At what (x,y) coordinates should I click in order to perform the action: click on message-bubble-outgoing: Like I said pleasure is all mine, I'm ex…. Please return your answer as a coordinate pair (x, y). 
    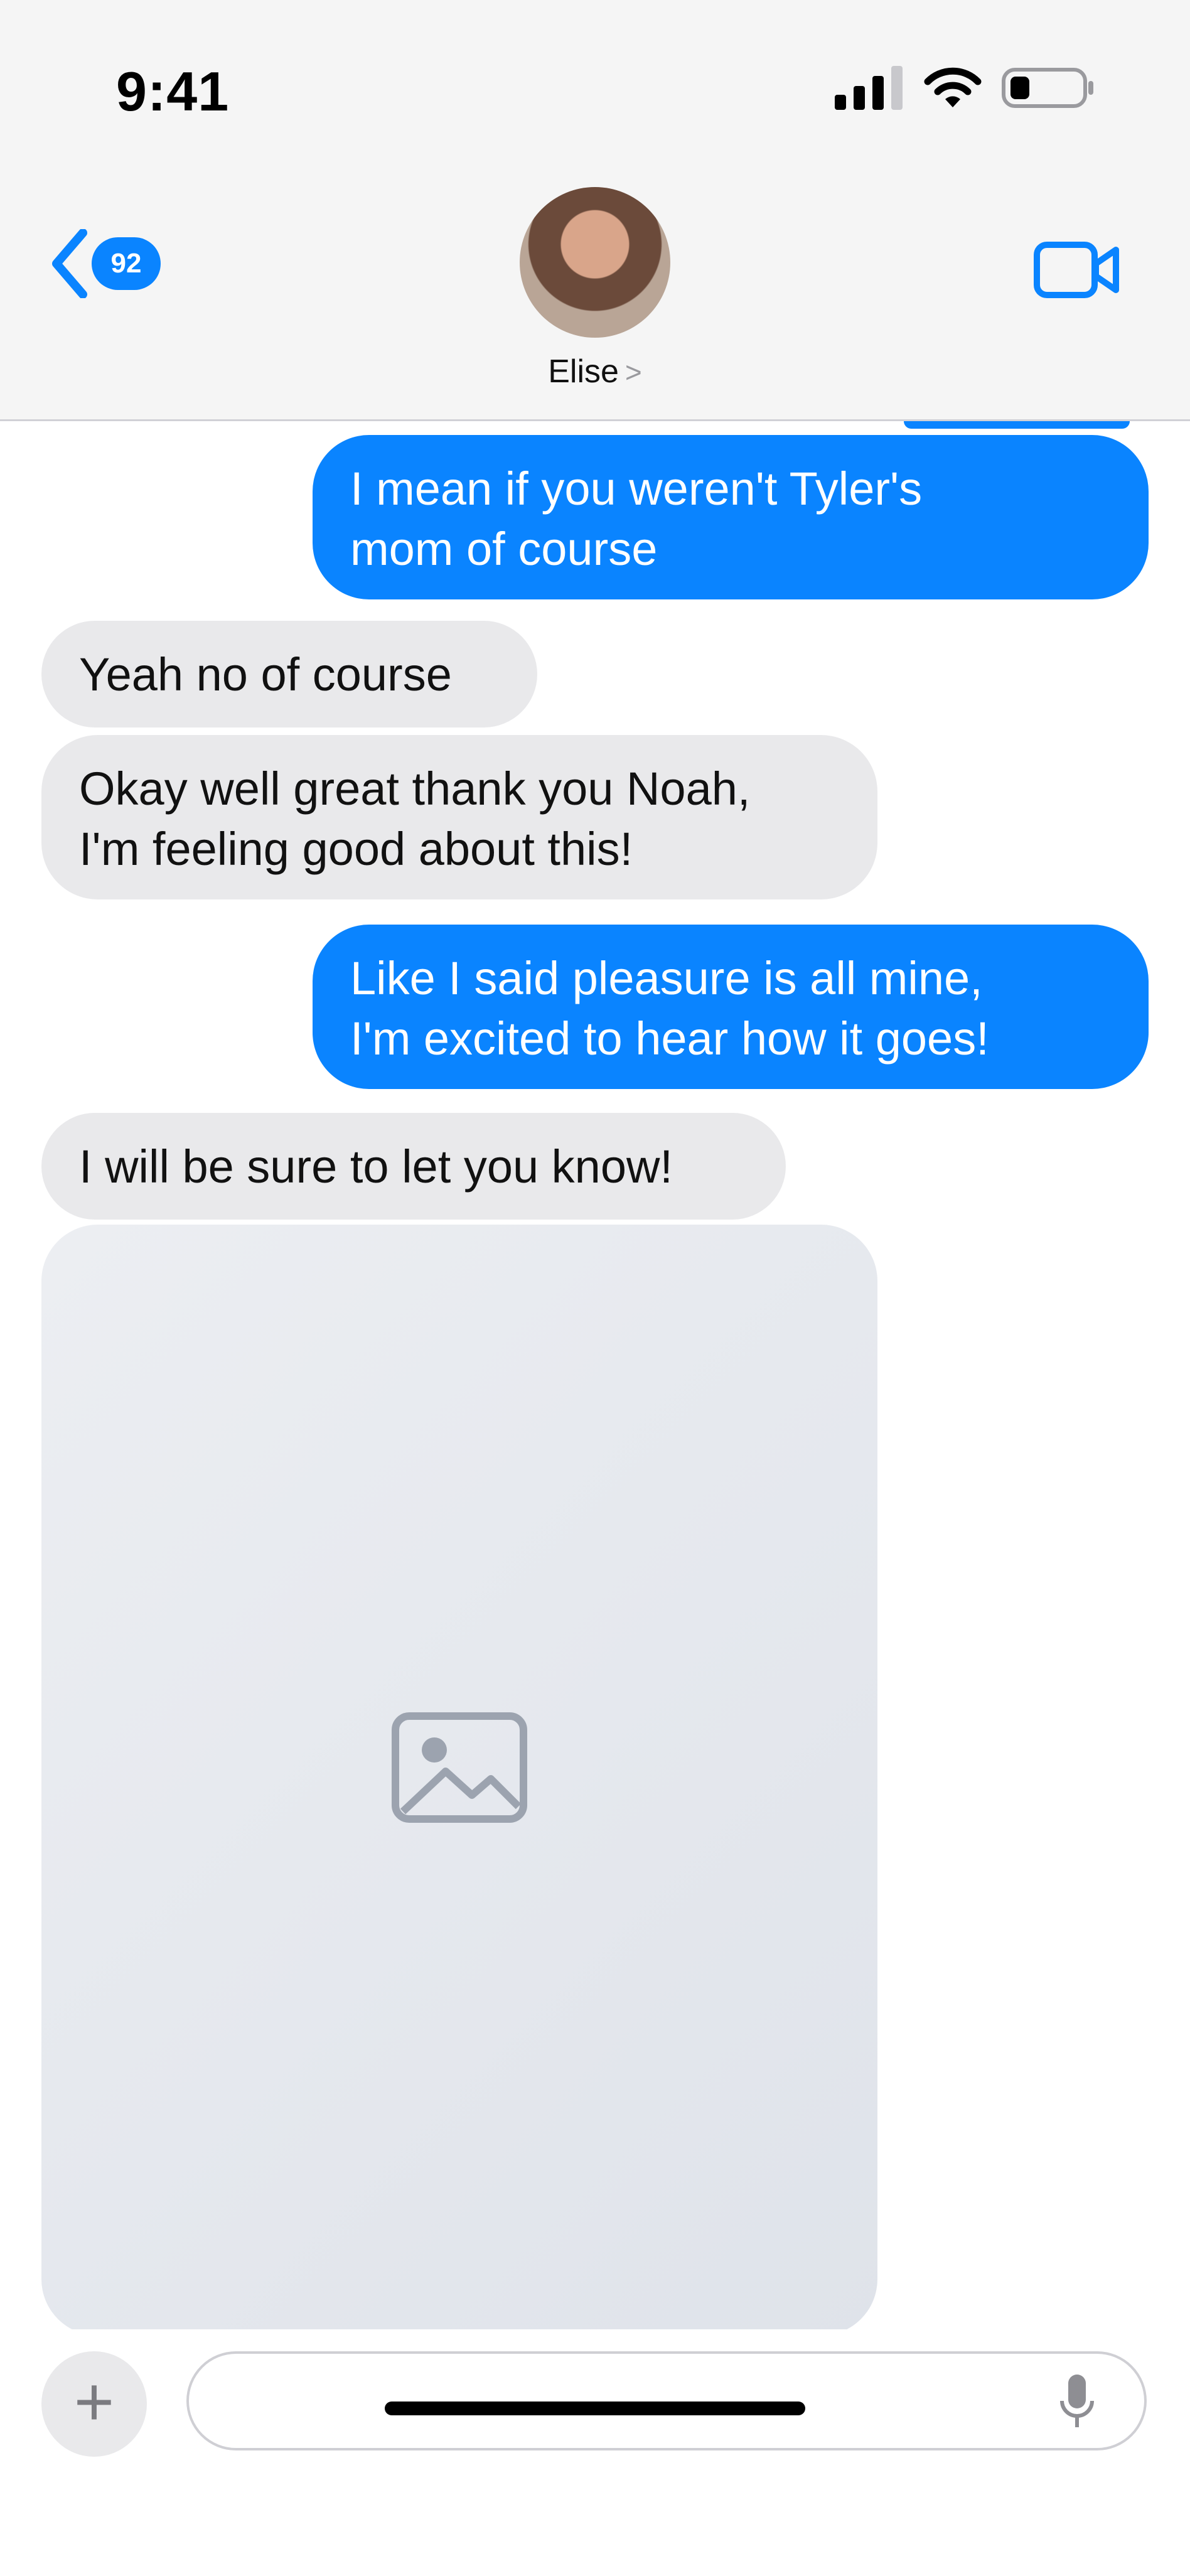
    Looking at the image, I should click on (731, 1007).